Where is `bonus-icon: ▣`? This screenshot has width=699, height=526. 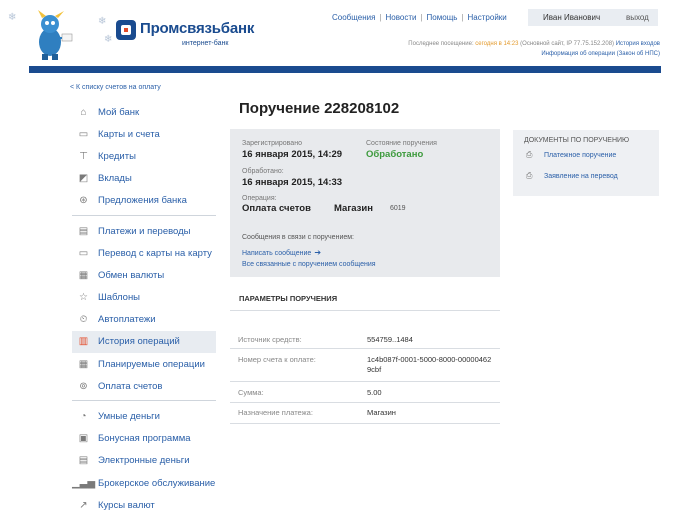 bonus-icon: ▣ is located at coordinates (83, 439).